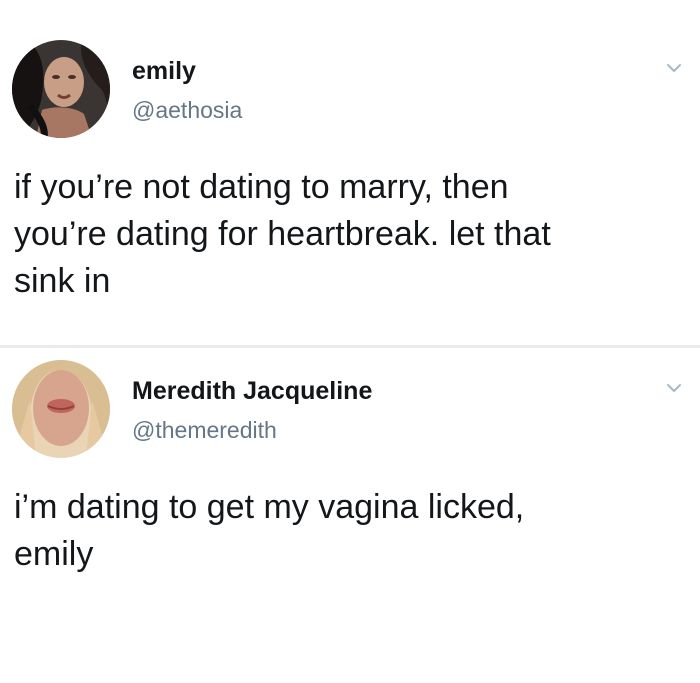  What do you see at coordinates (187, 90) in the screenshot?
I see `tweet-author: emily @aethosia` at bounding box center [187, 90].